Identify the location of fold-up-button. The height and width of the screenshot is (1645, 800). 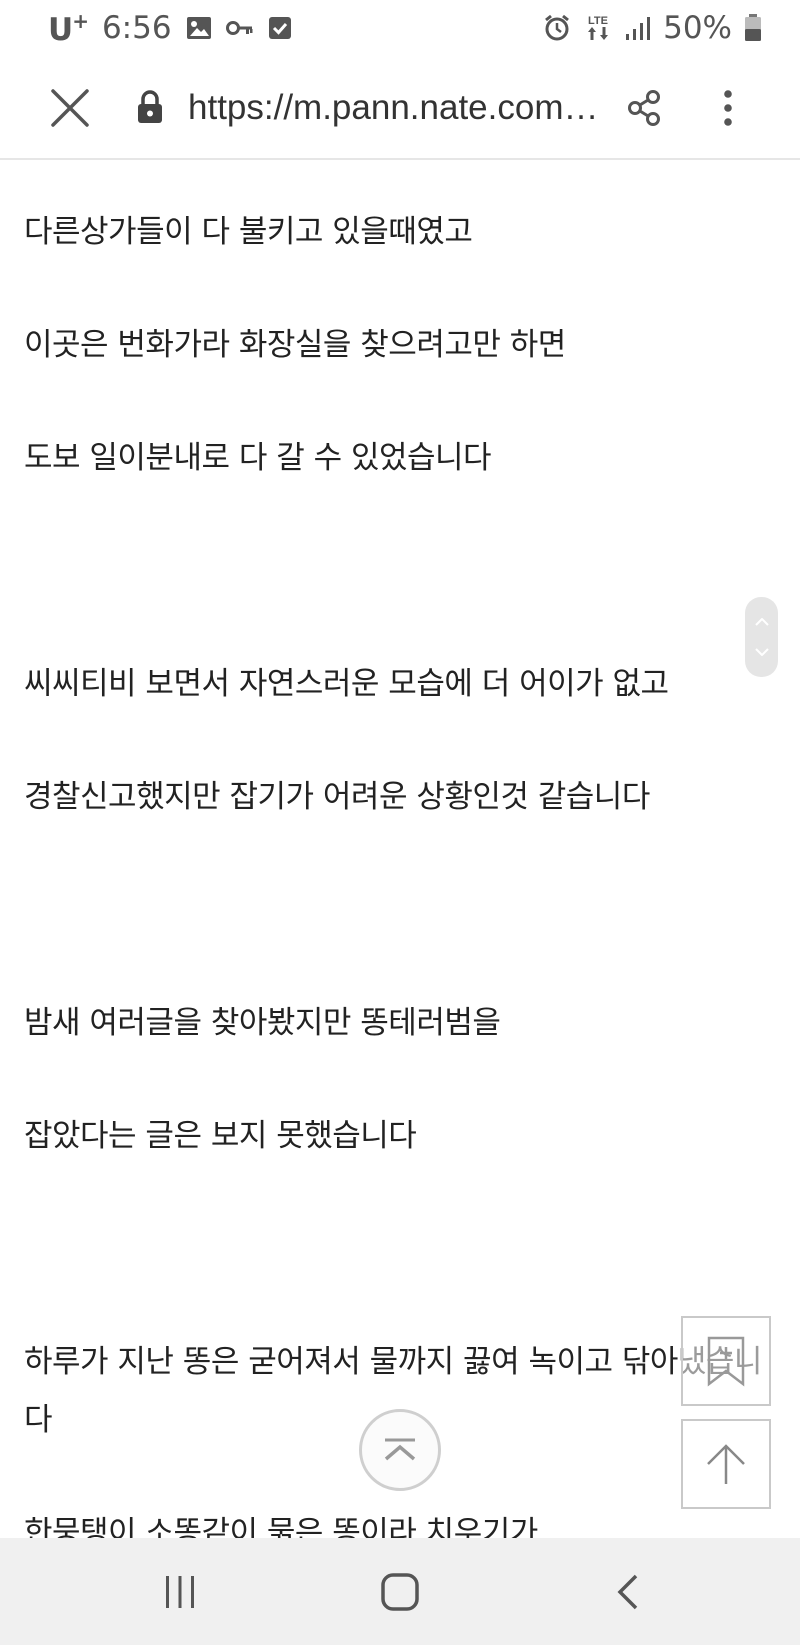
(400, 1450).